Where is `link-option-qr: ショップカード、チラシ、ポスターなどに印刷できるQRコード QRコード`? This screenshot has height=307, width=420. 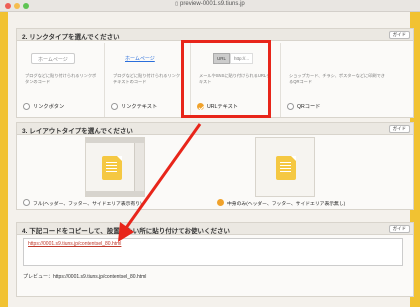
link-option-qr: ショップカード、チラシ、ポスターなどに印刷できるQRコード QRコード is located at coordinates (337, 80).